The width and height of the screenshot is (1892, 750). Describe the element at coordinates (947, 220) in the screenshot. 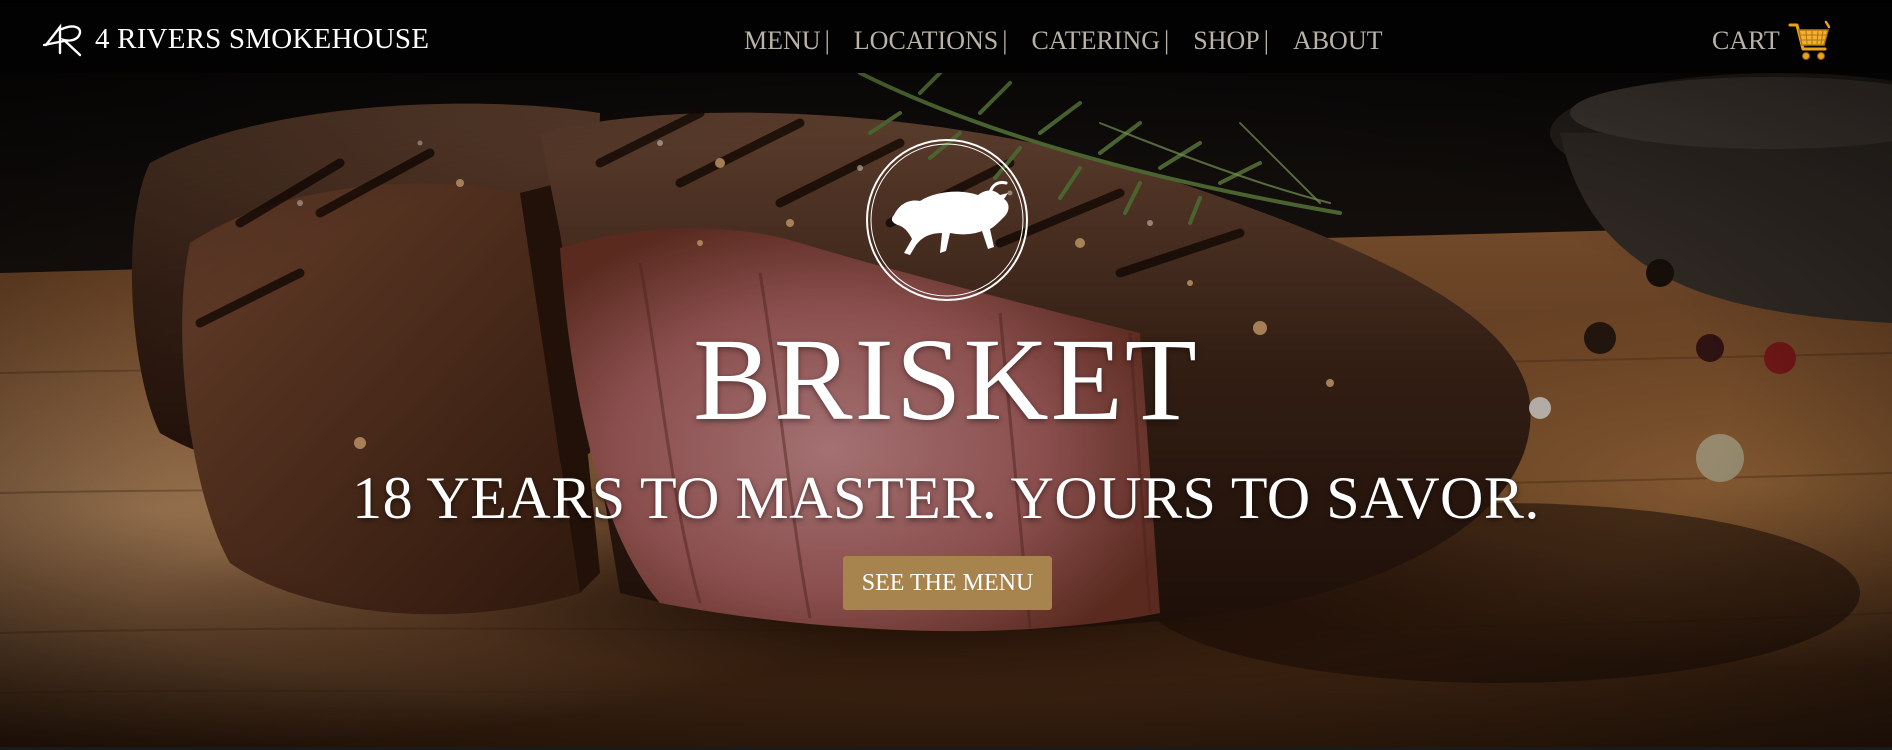

I see `bull-emblem-icon` at that location.